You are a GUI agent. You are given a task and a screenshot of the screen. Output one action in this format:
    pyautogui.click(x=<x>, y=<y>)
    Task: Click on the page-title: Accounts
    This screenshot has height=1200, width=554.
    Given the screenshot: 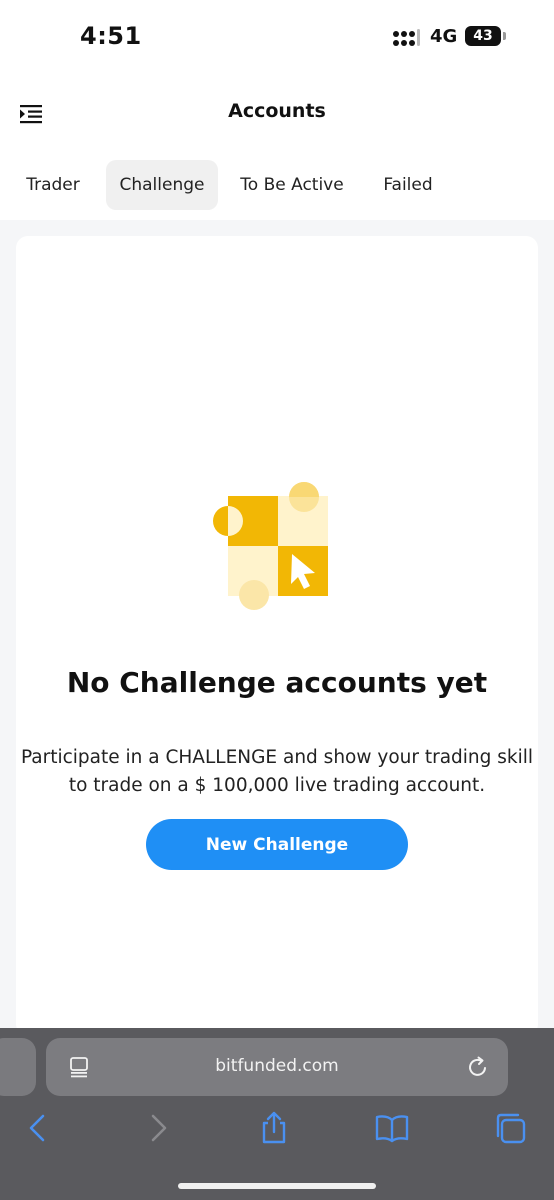 What is the action you would take?
    pyautogui.click(x=277, y=111)
    